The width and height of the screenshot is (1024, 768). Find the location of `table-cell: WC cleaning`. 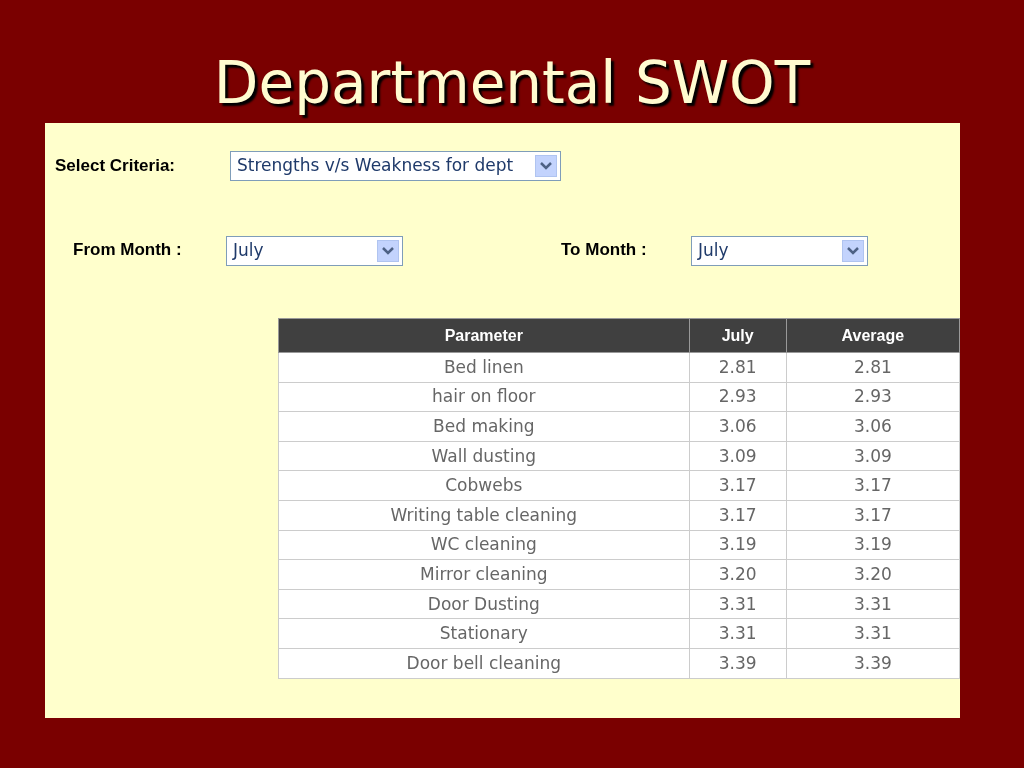

table-cell: WC cleaning is located at coordinates (484, 545).